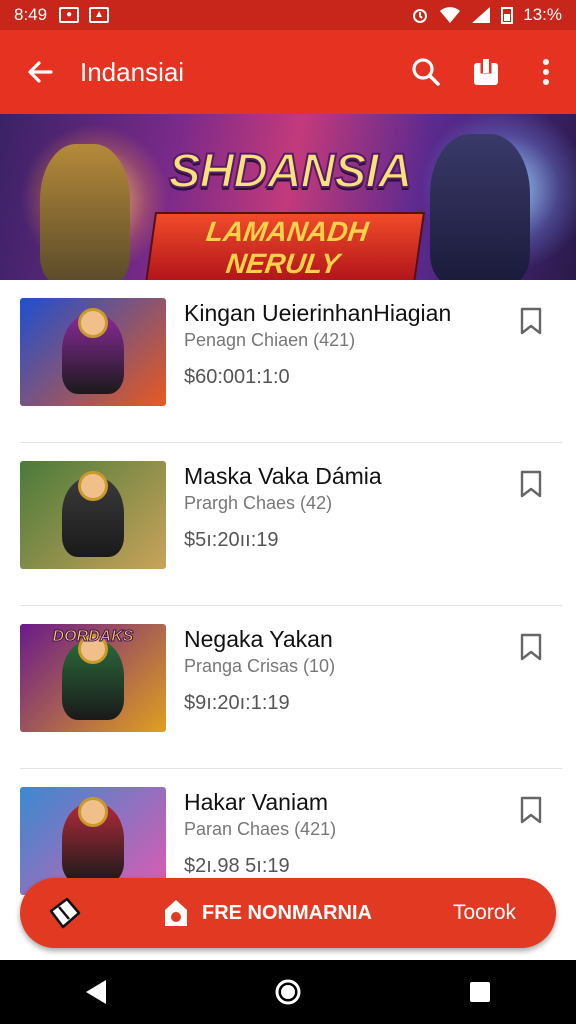 The image size is (576, 1024). Describe the element at coordinates (270, 340) in the screenshot. I see `product-subtitle: Penagn Chiaen (421)` at that location.